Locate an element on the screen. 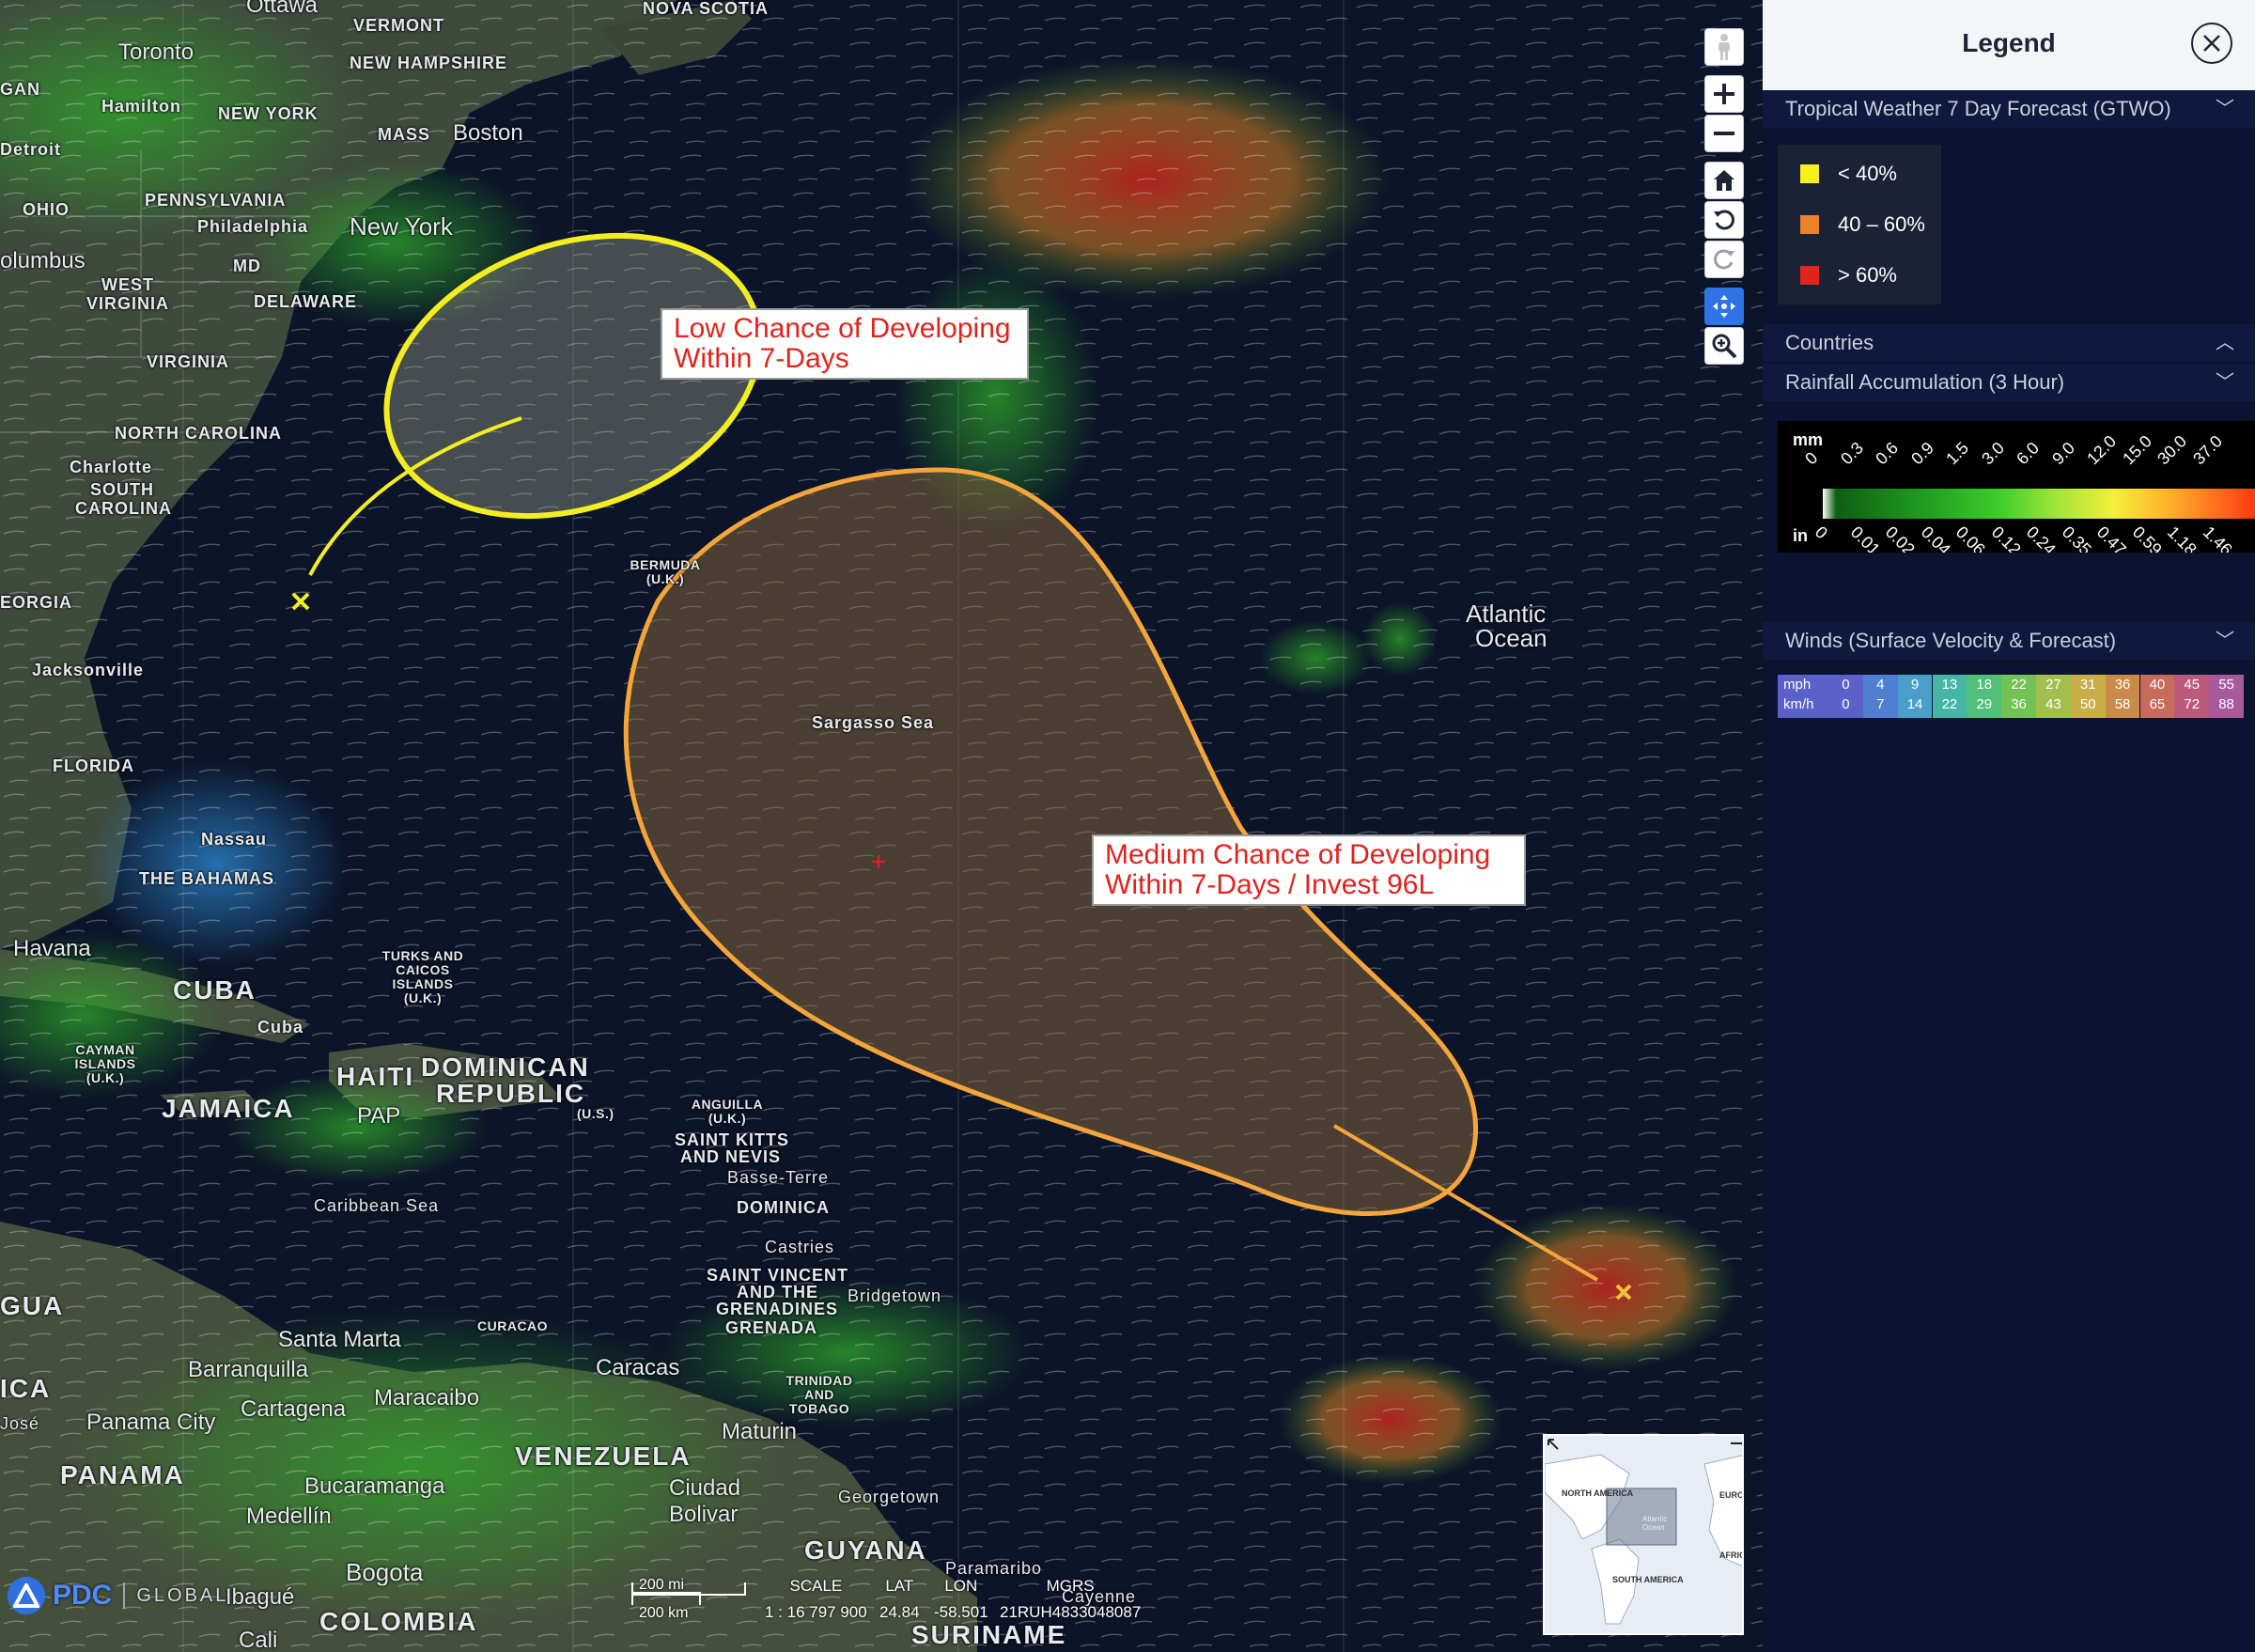 This screenshot has width=2255, height=1652. place-label: Caribbean Sea is located at coordinates (377, 1205).